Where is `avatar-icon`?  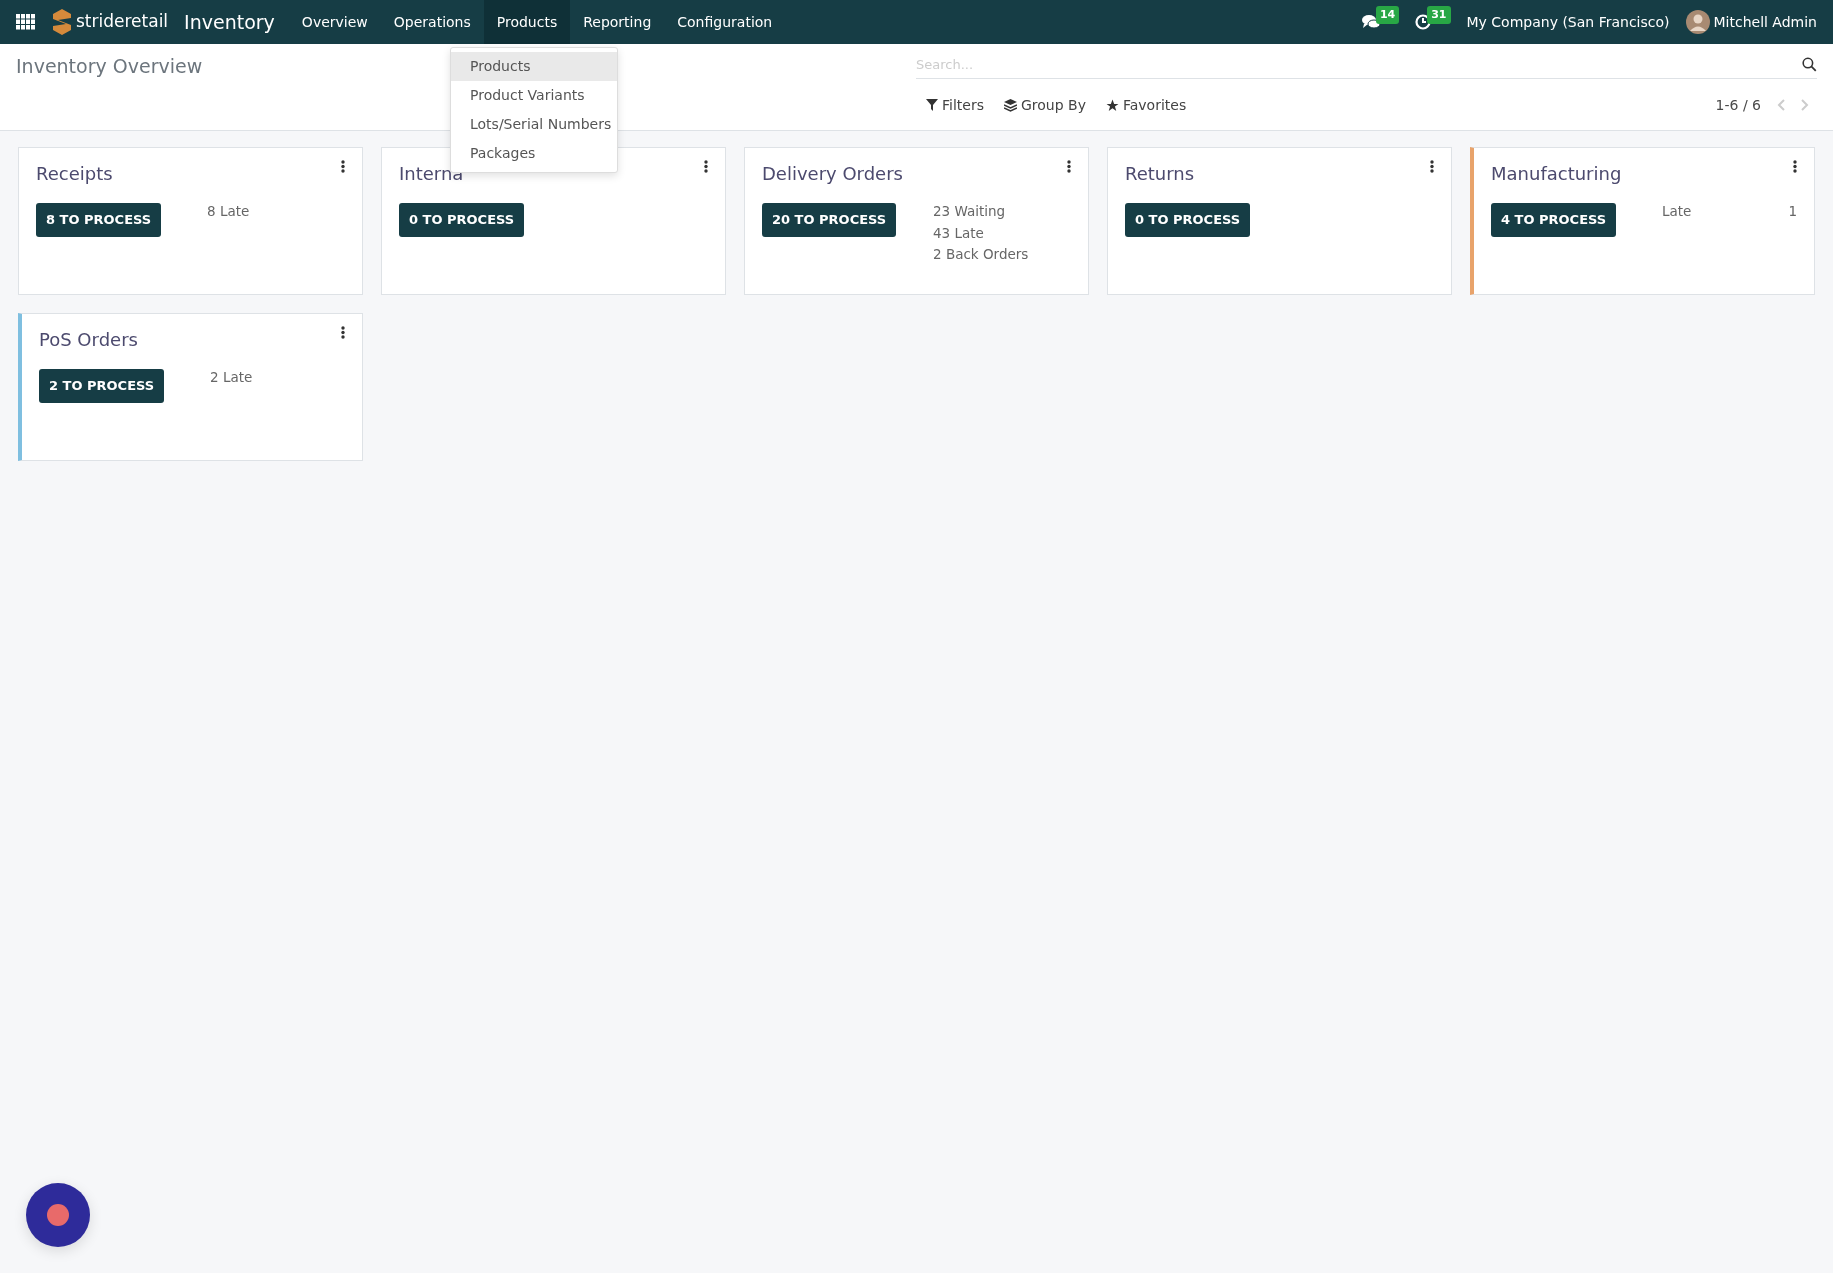
avatar-icon is located at coordinates (1697, 22).